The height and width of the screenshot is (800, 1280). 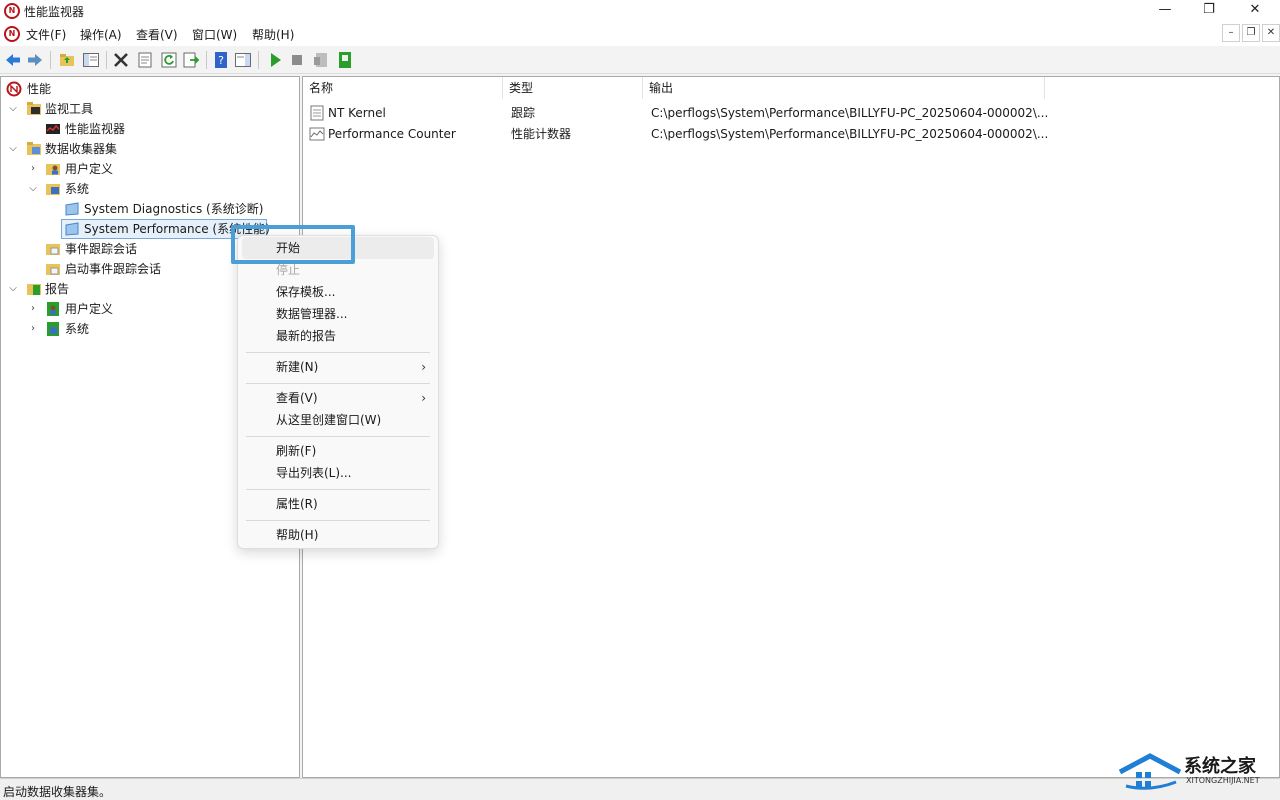 What do you see at coordinates (1209, 11) in the screenshot?
I see `maximize-button: ❐` at bounding box center [1209, 11].